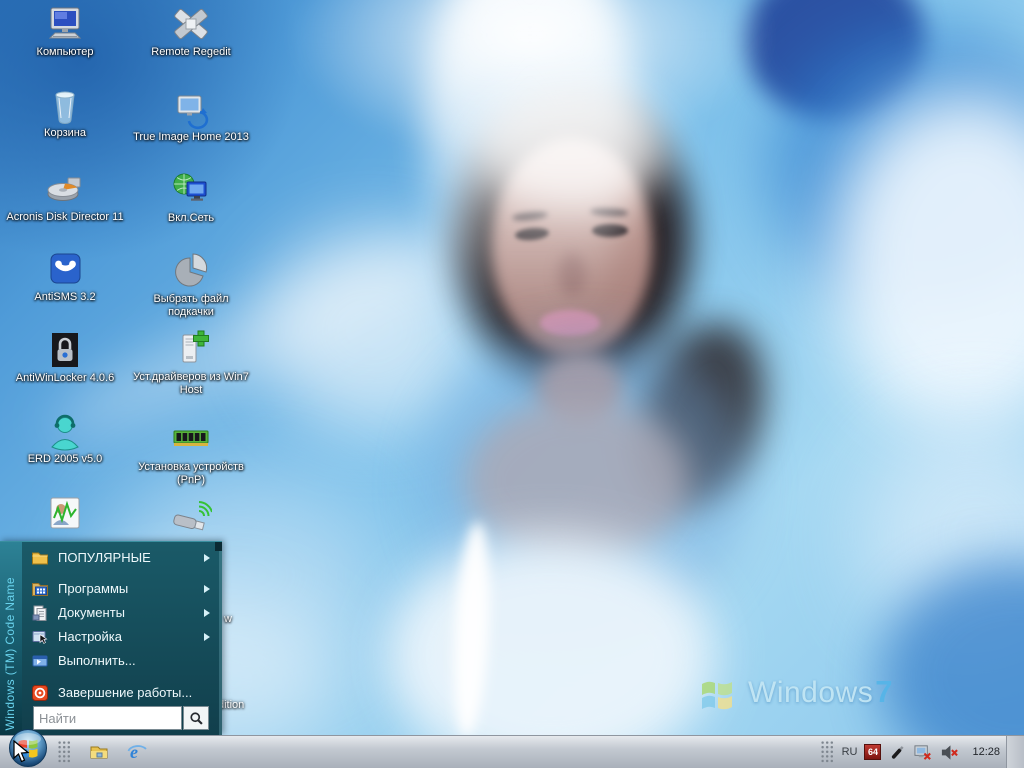 Image resolution: width=1024 pixels, height=768 pixels. What do you see at coordinates (65, 432) in the screenshot?
I see `person-headset-icon` at bounding box center [65, 432].